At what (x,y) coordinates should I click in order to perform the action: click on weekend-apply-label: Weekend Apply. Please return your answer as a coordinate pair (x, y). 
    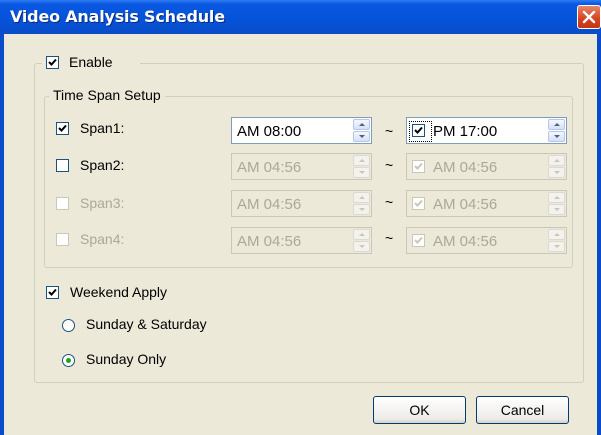
    Looking at the image, I should click on (119, 292).